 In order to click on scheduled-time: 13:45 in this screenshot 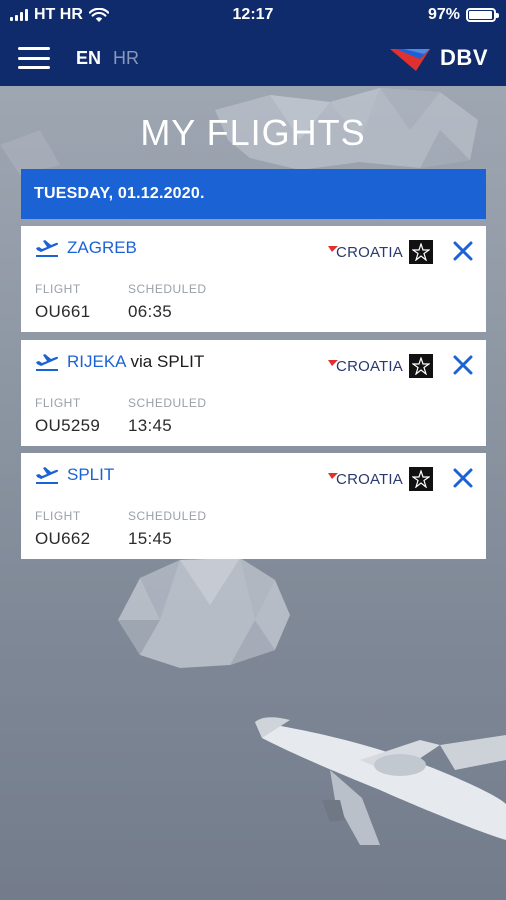, I will do `click(150, 425)`.